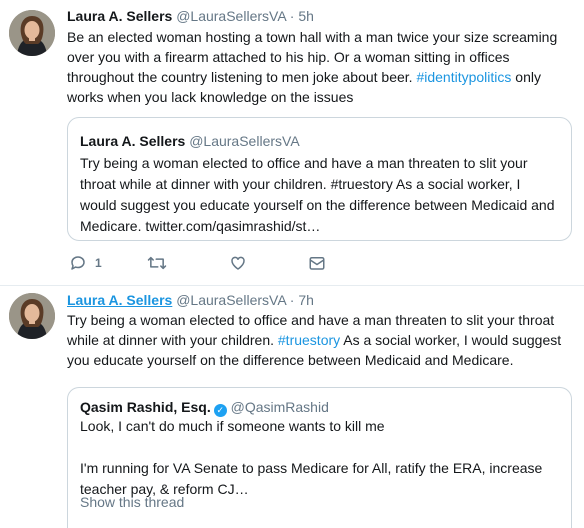 This screenshot has width=584, height=528. Describe the element at coordinates (133, 141) in the screenshot. I see `quote-author-name: Laura A. Sellers` at that location.